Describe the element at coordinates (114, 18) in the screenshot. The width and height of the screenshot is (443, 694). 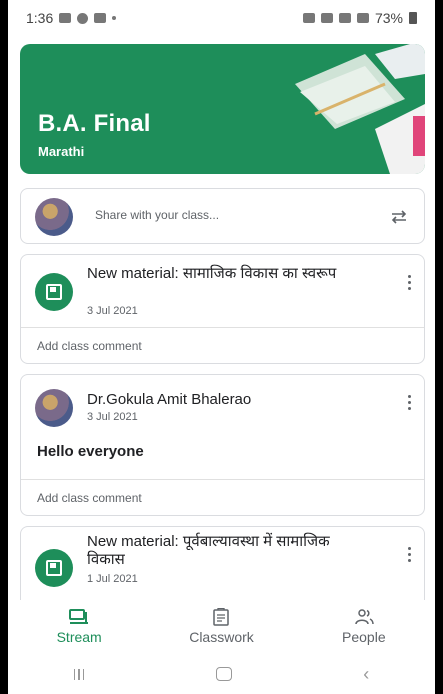
I see `more-notifications-icon` at that location.